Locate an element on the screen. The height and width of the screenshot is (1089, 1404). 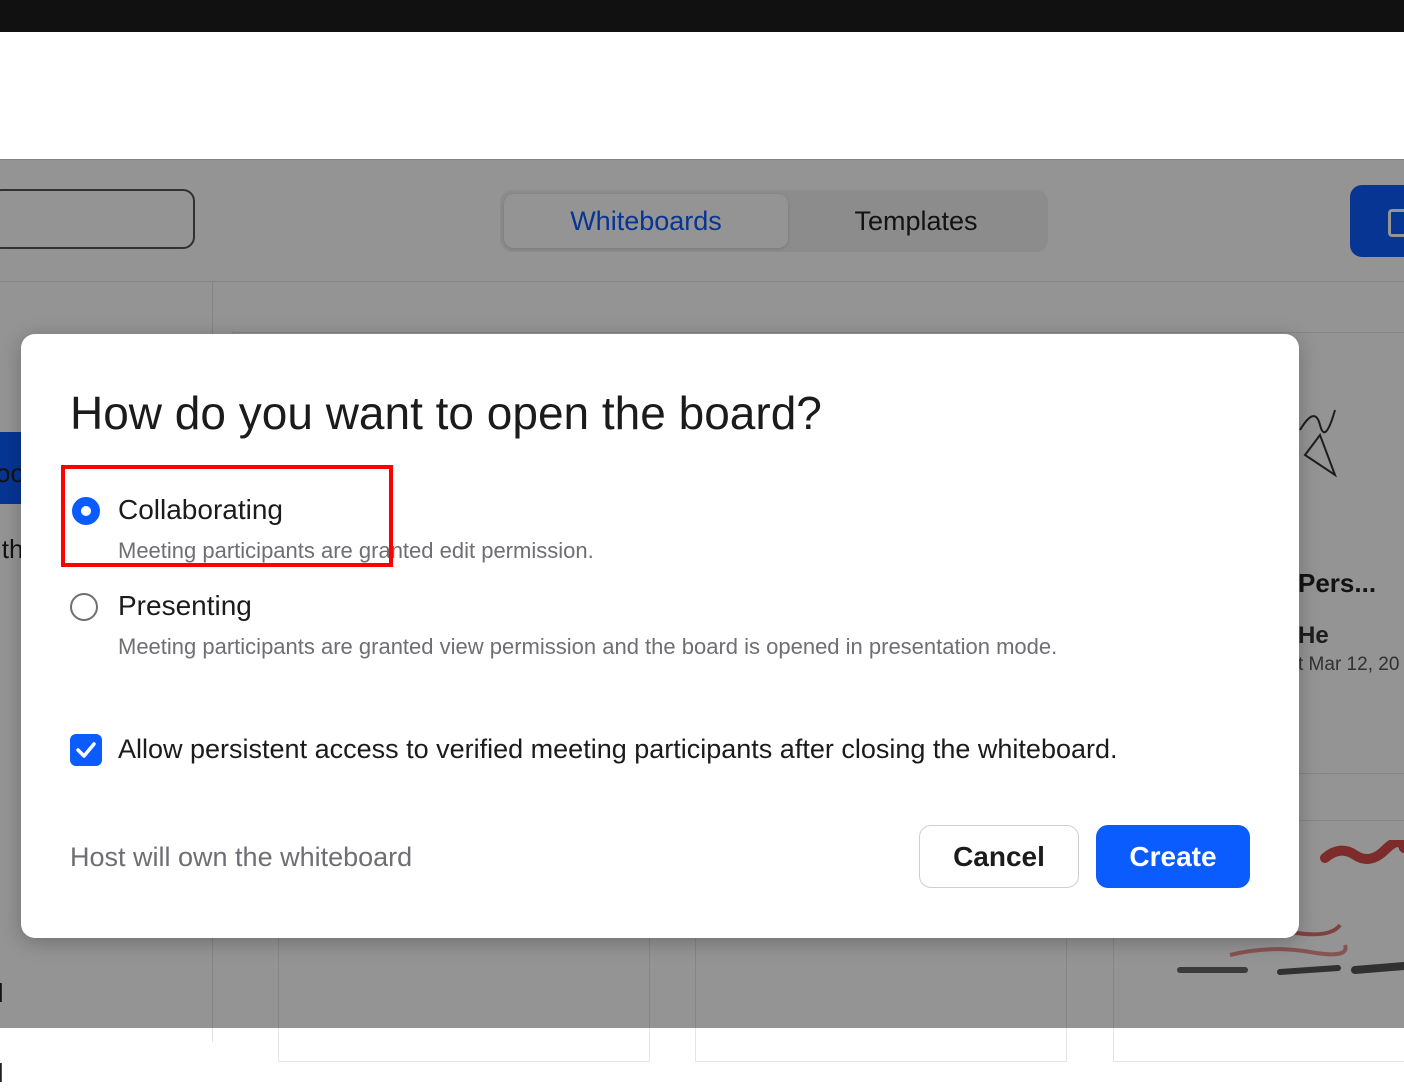
dialog-title: How do you want to open the board? is located at coordinates (446, 413).